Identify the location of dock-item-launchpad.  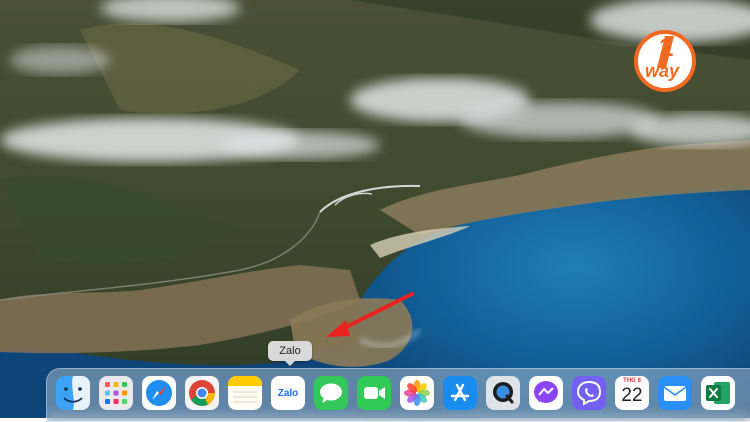
(116, 393).